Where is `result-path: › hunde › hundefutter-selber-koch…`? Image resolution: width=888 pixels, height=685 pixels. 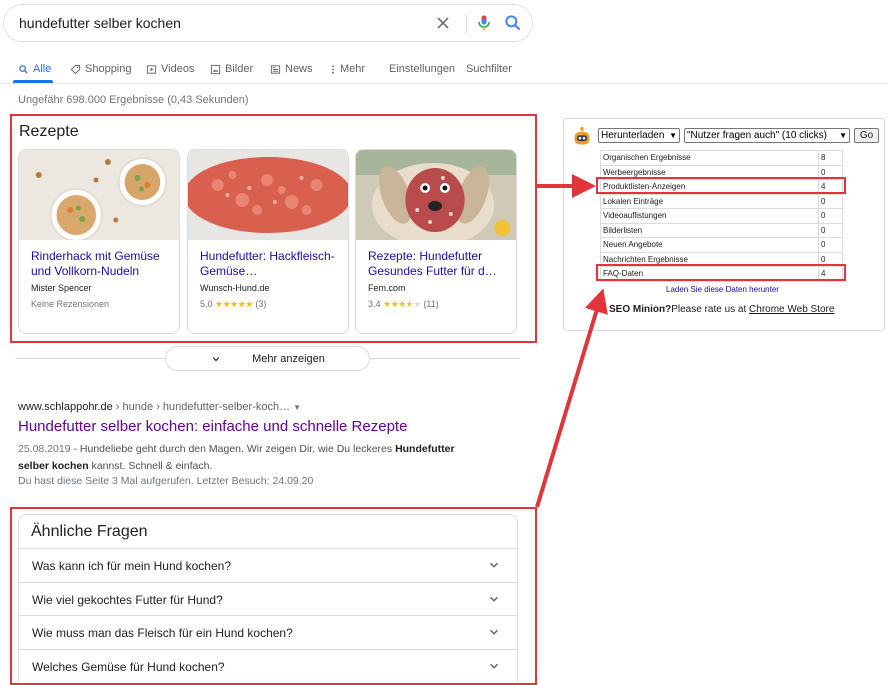
result-path: › hunde › hundefutter-selber-koch… is located at coordinates (201, 407).